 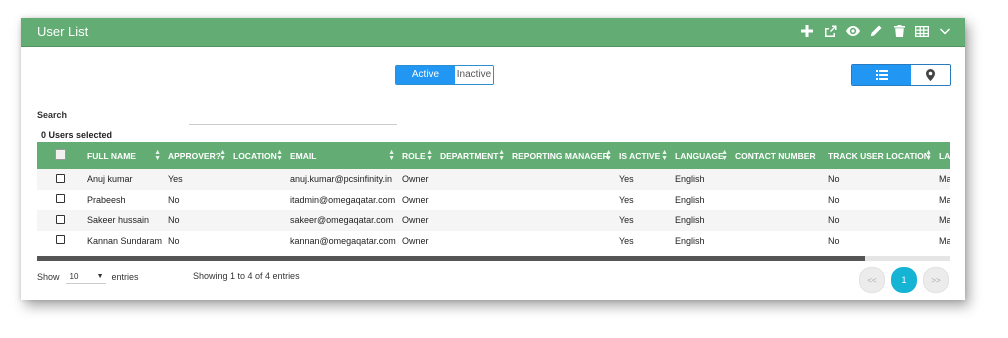 What do you see at coordinates (640, 155) in the screenshot?
I see `col-header-label: IS ACTIVE` at bounding box center [640, 155].